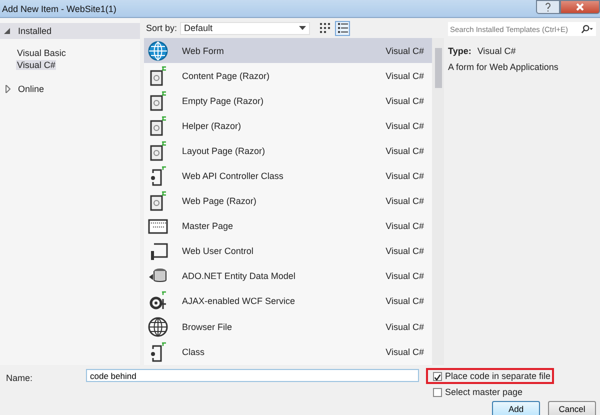  What do you see at coordinates (20, 379) in the screenshot?
I see `name-label: Name:` at bounding box center [20, 379].